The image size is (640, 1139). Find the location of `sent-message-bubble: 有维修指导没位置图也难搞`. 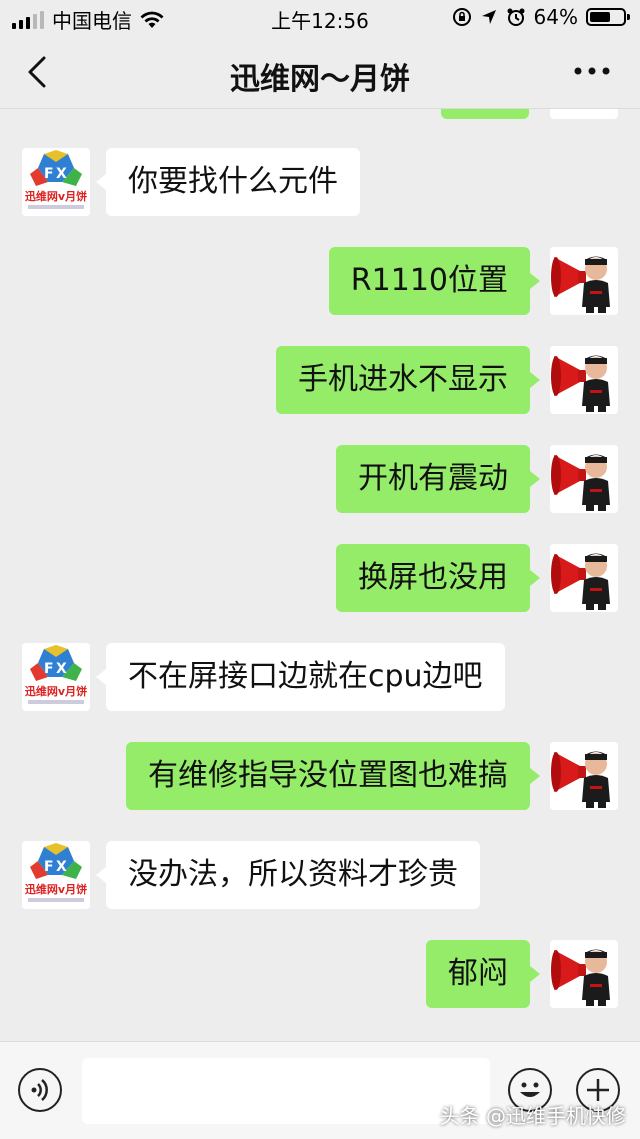

sent-message-bubble: 有维修指导没位置图也难搞 is located at coordinates (333, 776).